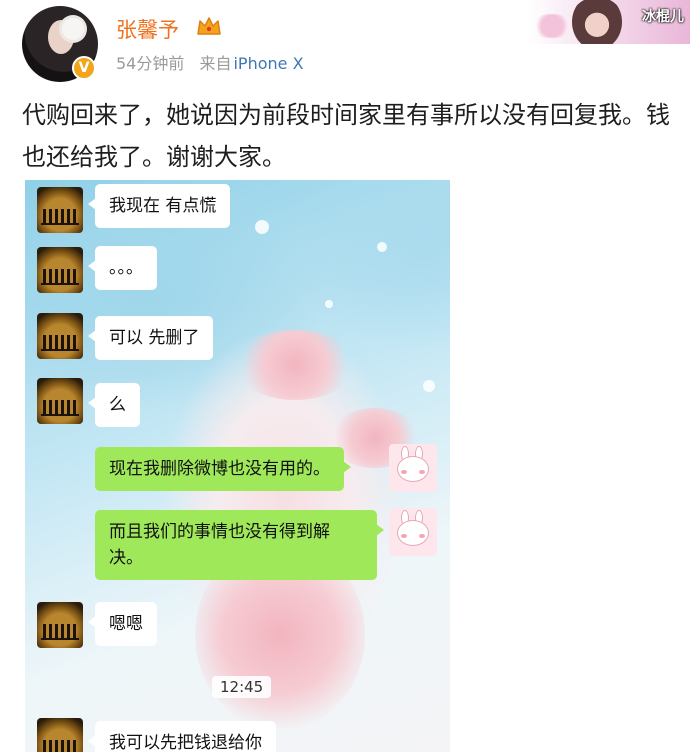 The width and height of the screenshot is (690, 752). What do you see at coordinates (84, 68) in the screenshot?
I see `verified-badge-icon: V` at bounding box center [84, 68].